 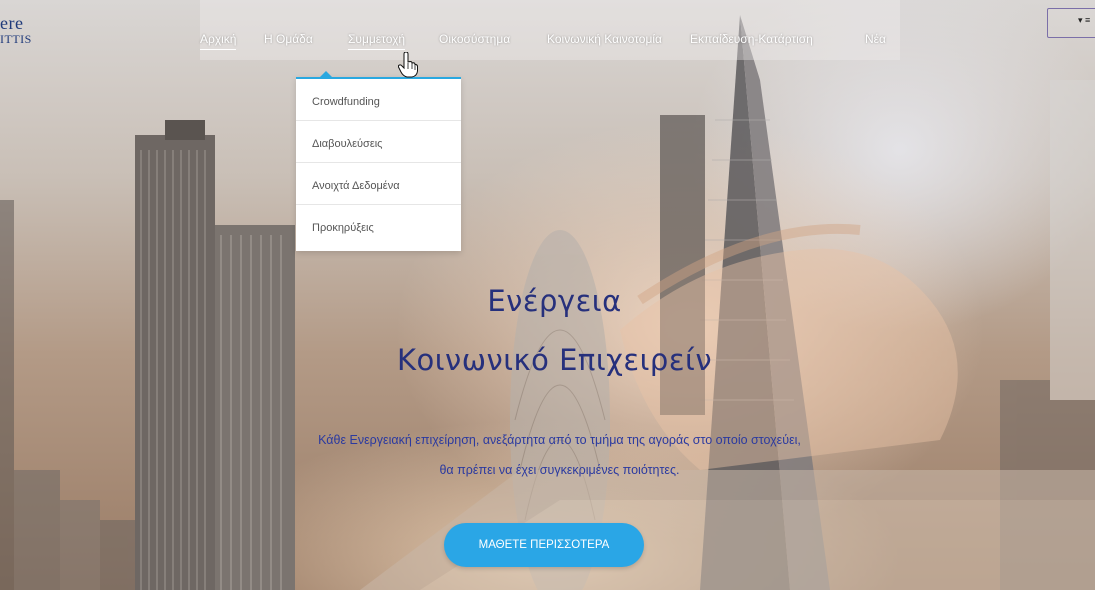 I want to click on learn-more-button: ΜΑΘΕΤΕ ΠΕΡΙΣΣΟΤΕΡΑ, so click(x=544, y=545).